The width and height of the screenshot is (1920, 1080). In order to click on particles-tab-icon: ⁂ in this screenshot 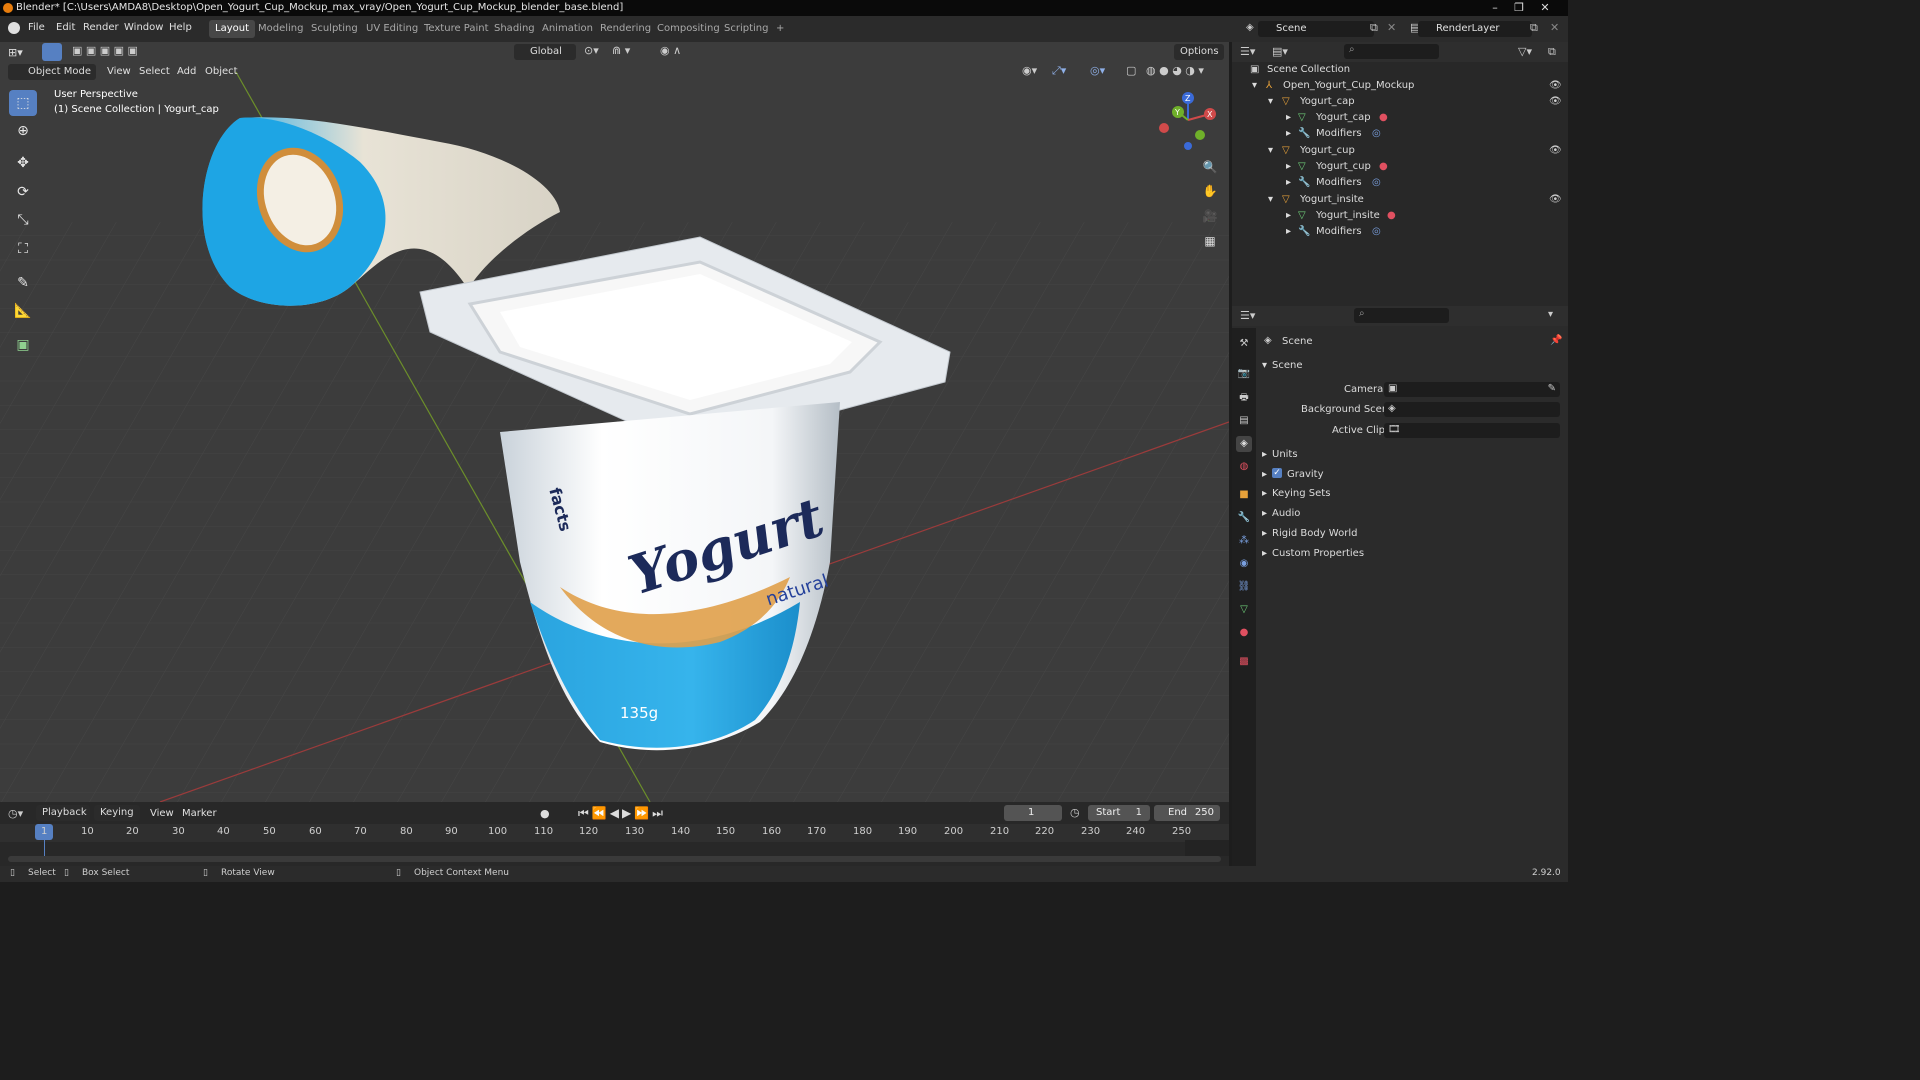, I will do `click(1244, 541)`.